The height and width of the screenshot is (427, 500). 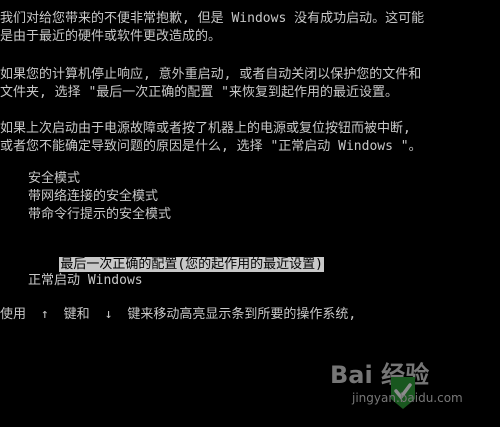 I want to click on intro-line-2: 是由于最近的硬件或软件更改造成的。, so click(x=111, y=36).